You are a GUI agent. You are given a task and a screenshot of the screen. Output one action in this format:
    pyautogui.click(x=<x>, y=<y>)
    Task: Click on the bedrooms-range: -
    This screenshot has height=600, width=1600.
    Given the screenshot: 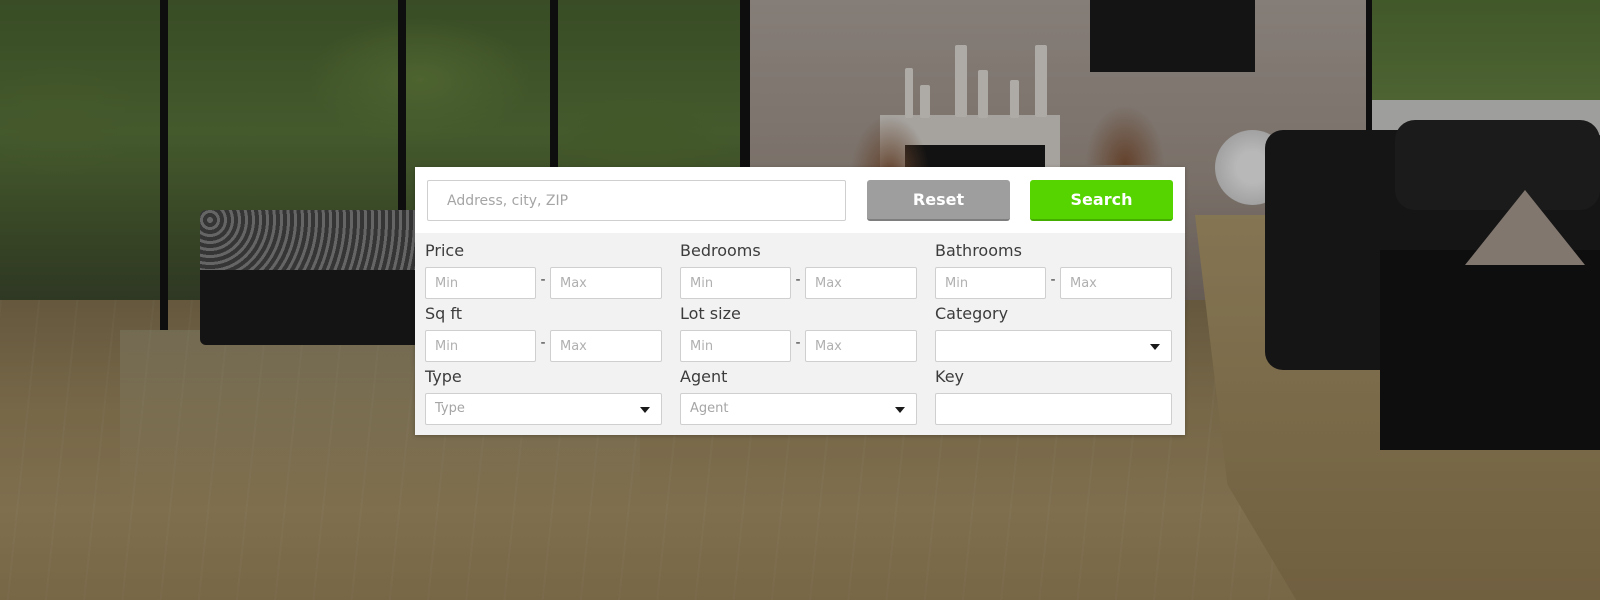 What is the action you would take?
    pyautogui.click(x=798, y=283)
    